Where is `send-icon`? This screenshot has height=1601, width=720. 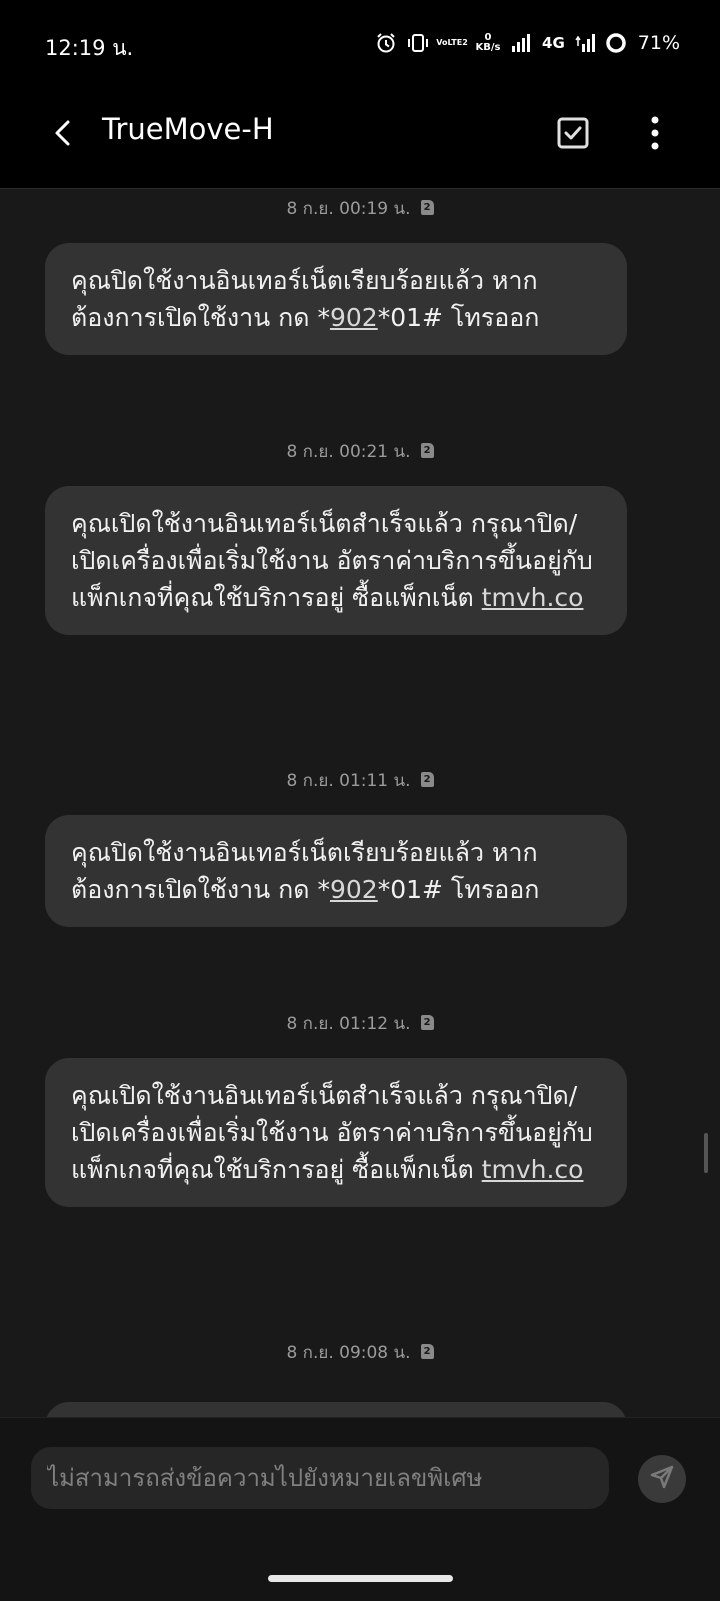 send-icon is located at coordinates (662, 1479).